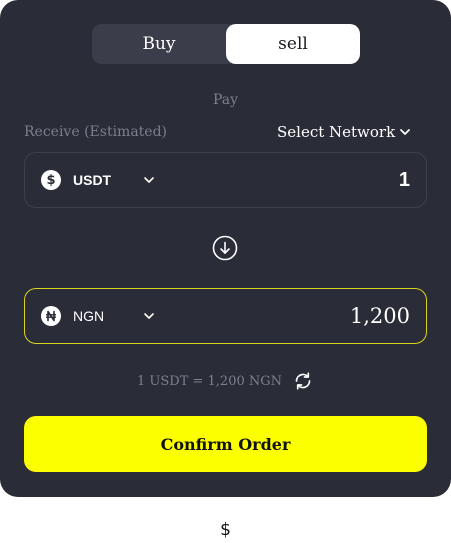 The width and height of the screenshot is (451, 543). I want to click on receive-label: Receive (Estimated), so click(96, 132).